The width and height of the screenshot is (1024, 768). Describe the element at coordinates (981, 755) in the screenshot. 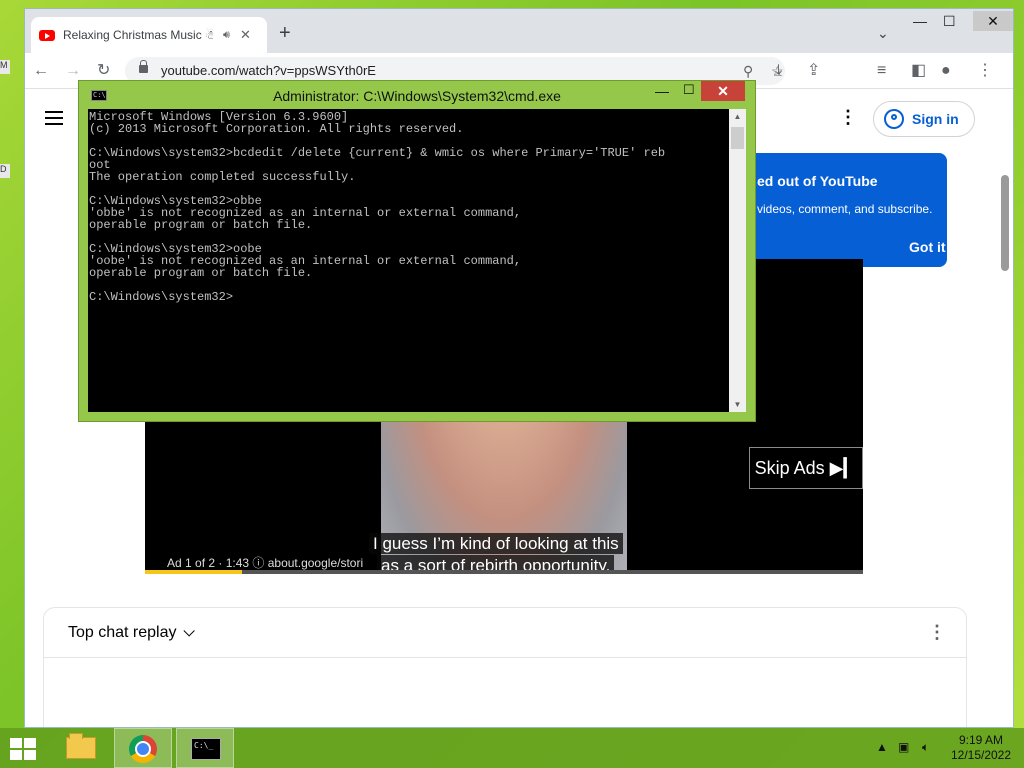

I see `clock-date: 12/15/2022` at that location.